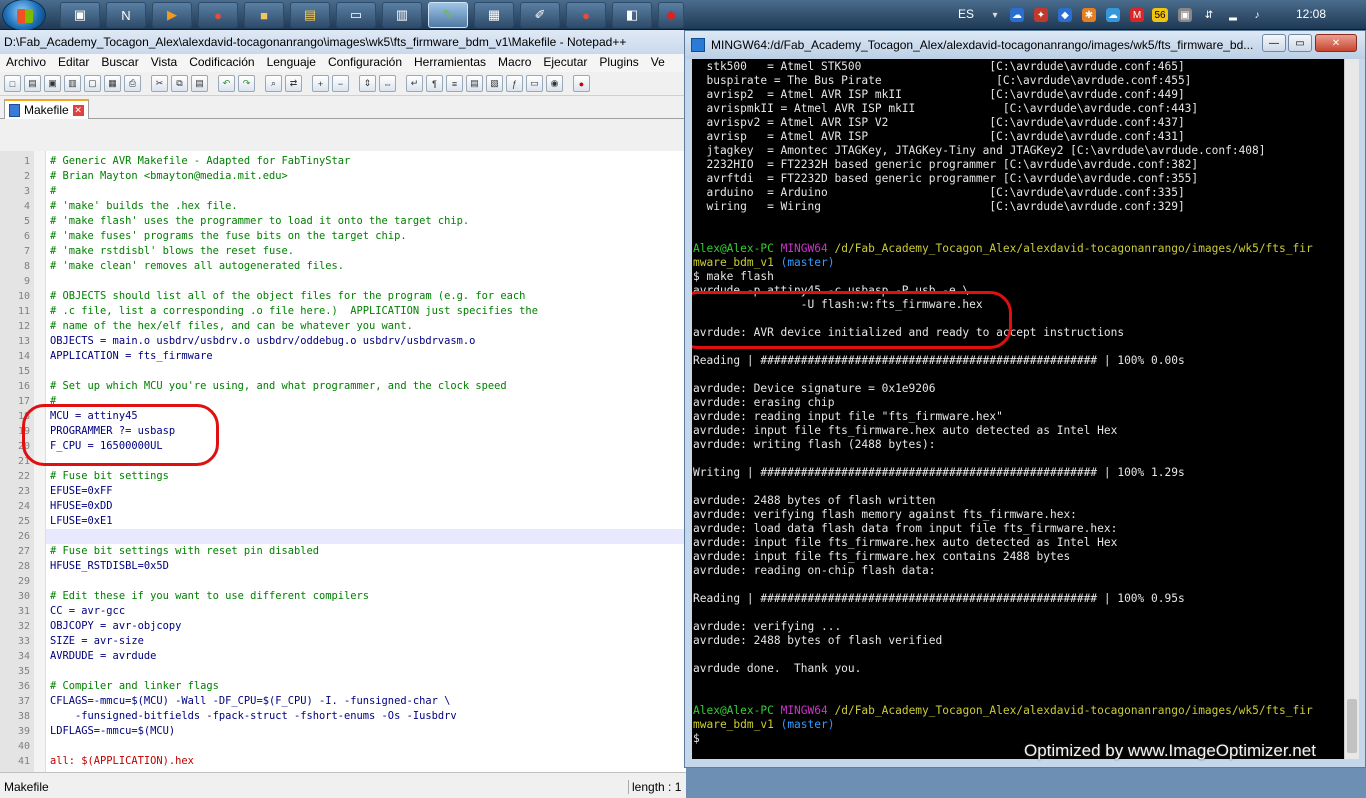 The image size is (1366, 798). Describe the element at coordinates (554, 83) in the screenshot. I see `monitor-icon: ◉` at that location.